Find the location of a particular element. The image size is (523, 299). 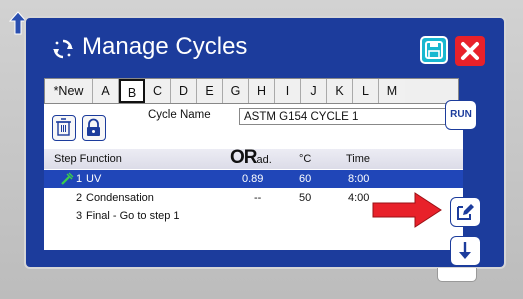

run-button: RUN is located at coordinates (461, 115).